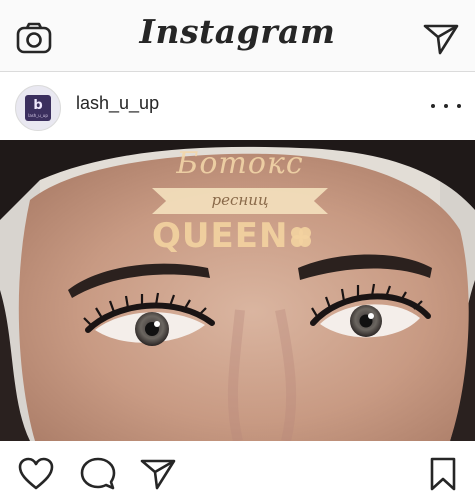 The image size is (475, 500). What do you see at coordinates (237, 106) in the screenshot?
I see `post-header: b lash_u_up lash_u_up` at bounding box center [237, 106].